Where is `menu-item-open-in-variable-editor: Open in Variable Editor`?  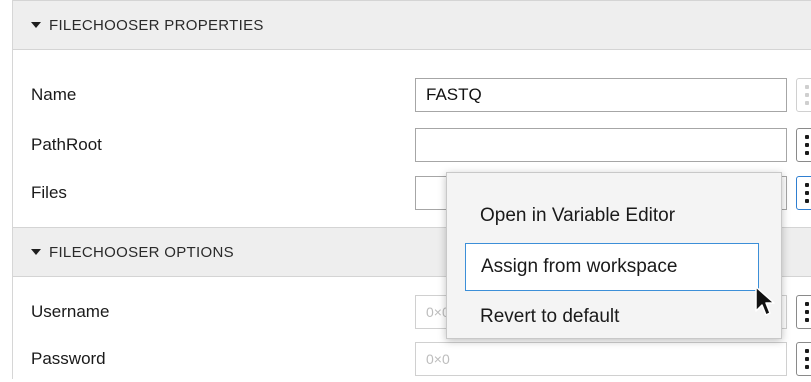 menu-item-open-in-variable-editor: Open in Variable Editor is located at coordinates (612, 216).